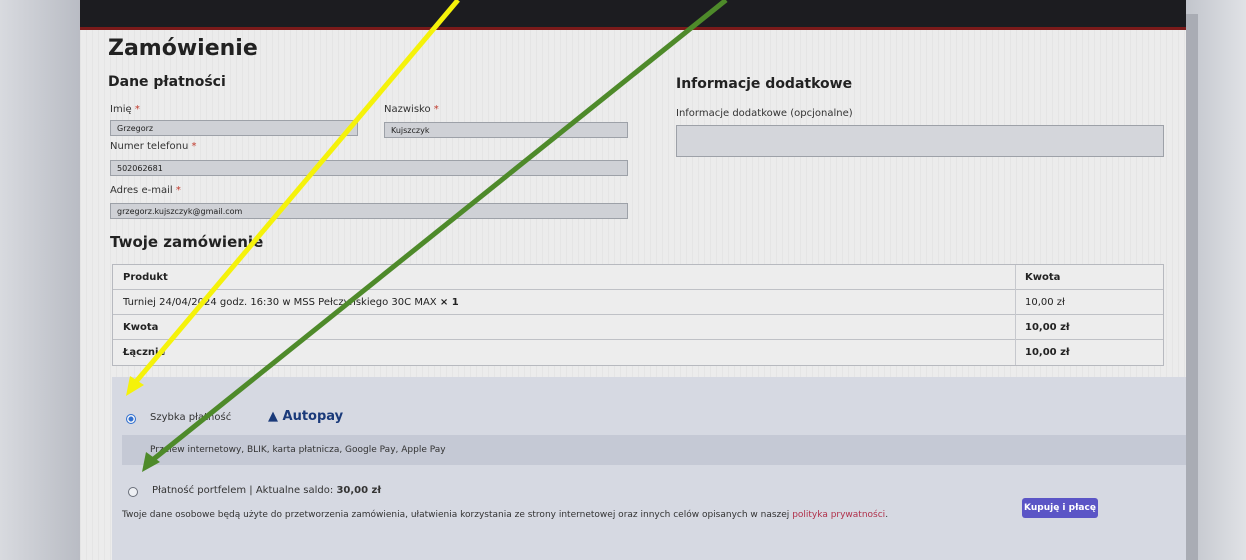 The height and width of the screenshot is (560, 1246). Describe the element at coordinates (369, 211) in the screenshot. I see `email-input: grzegorz.kujszczyk@gmail.com` at that location.